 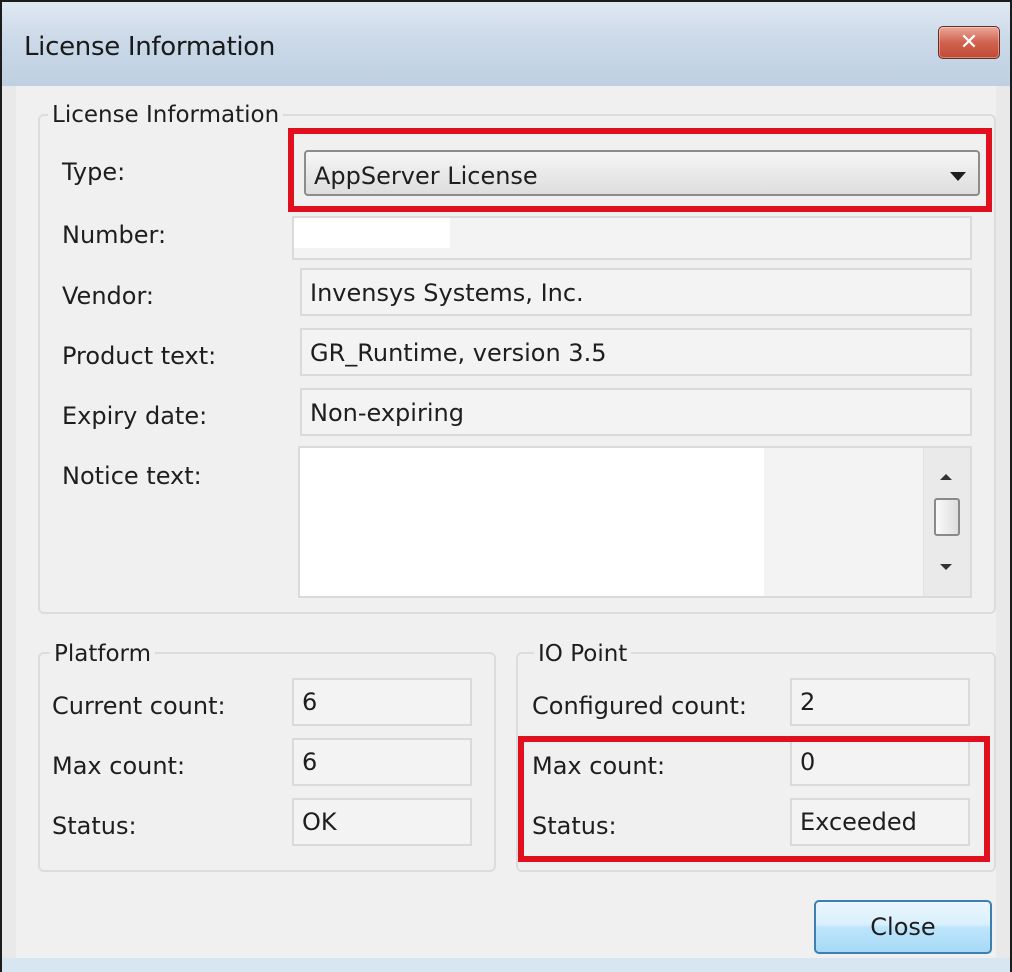 I want to click on license-information-group-label: License Information, so click(x=166, y=115).